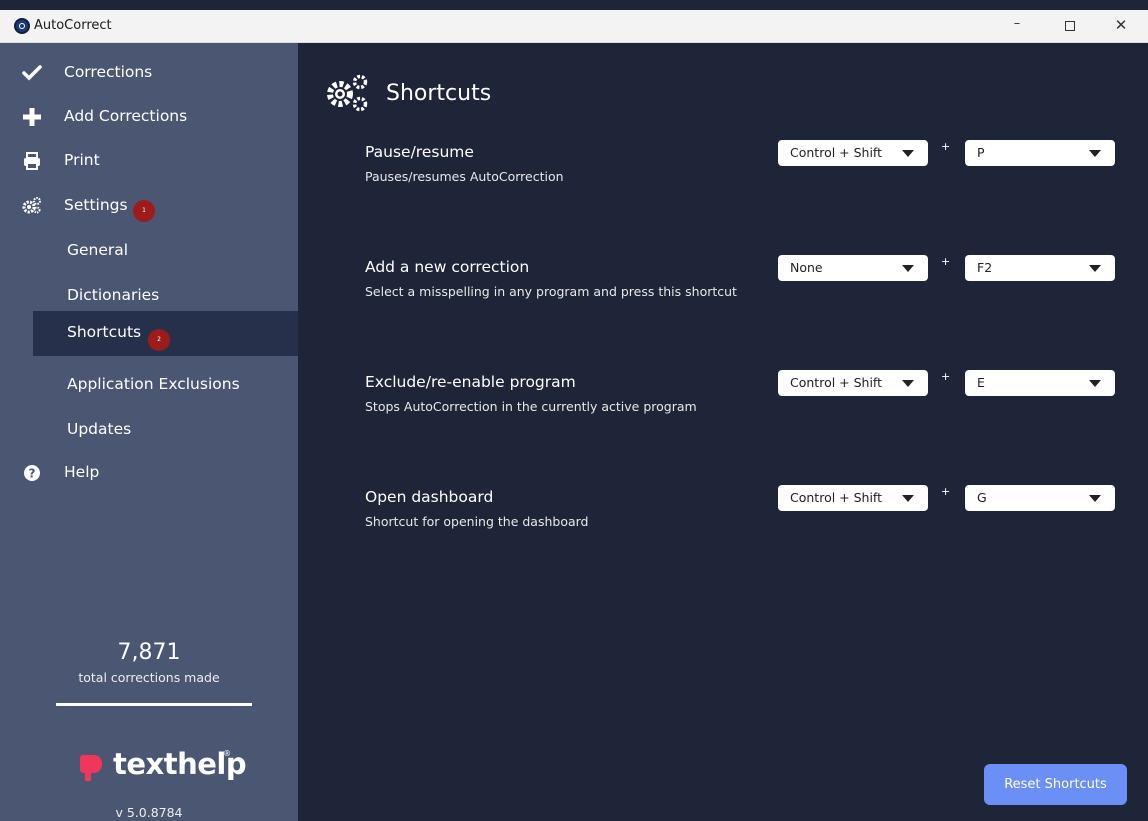  I want to click on printer-icon, so click(32, 161).